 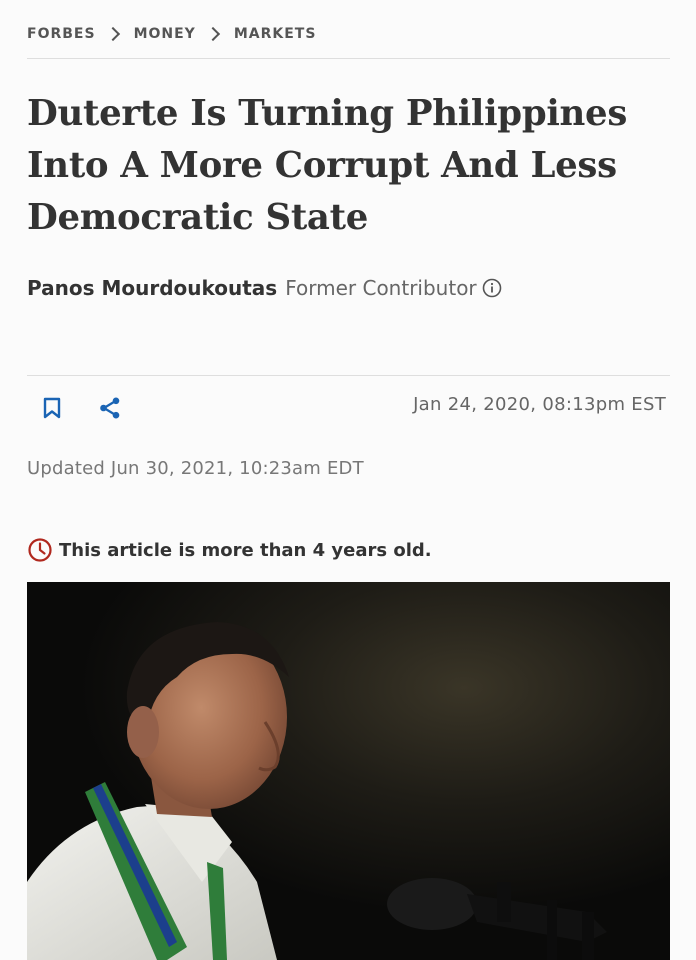 I want to click on bookmark-icon, so click(x=52, y=408).